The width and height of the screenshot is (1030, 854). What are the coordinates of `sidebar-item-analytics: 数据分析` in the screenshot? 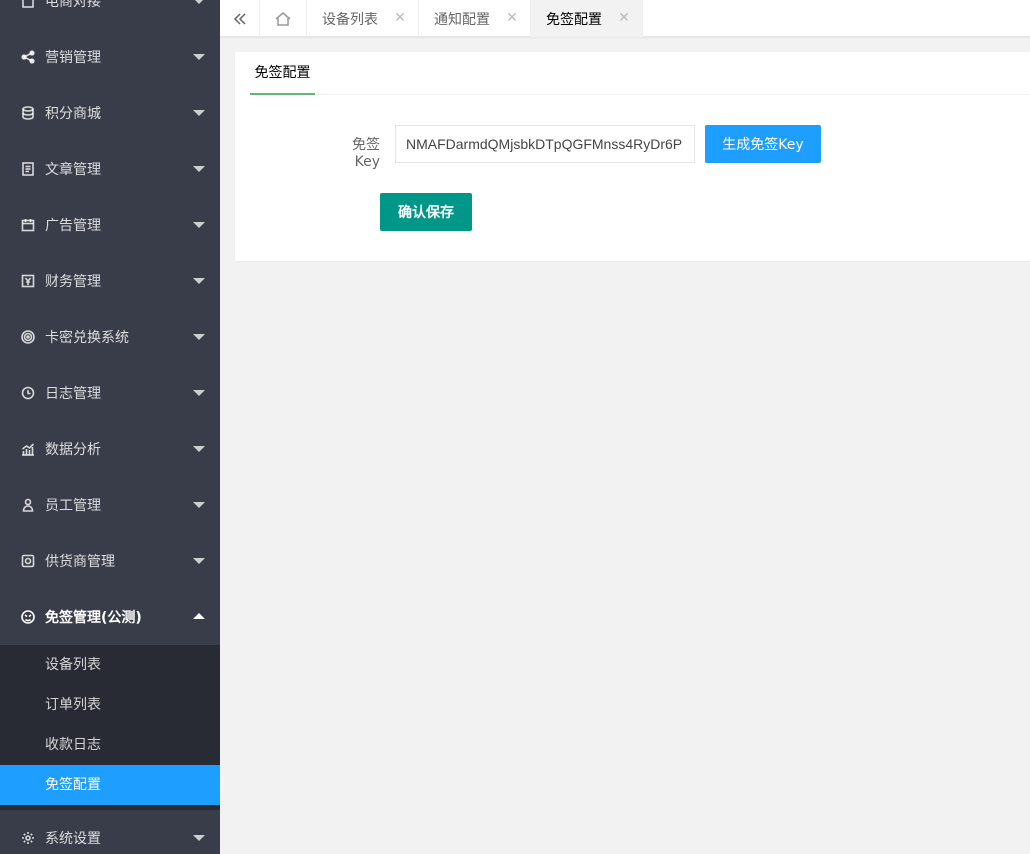 It's located at (110, 449).